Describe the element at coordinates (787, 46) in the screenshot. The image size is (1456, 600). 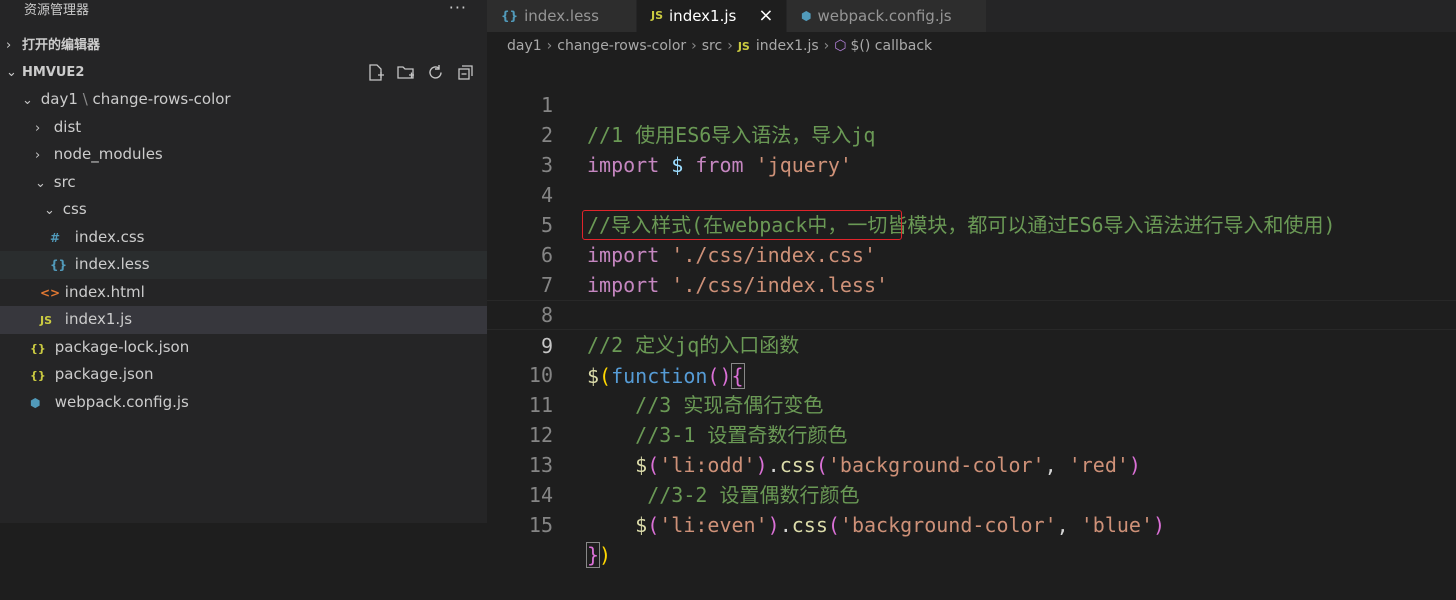
I see `breadcrumb-item: index1.js` at that location.